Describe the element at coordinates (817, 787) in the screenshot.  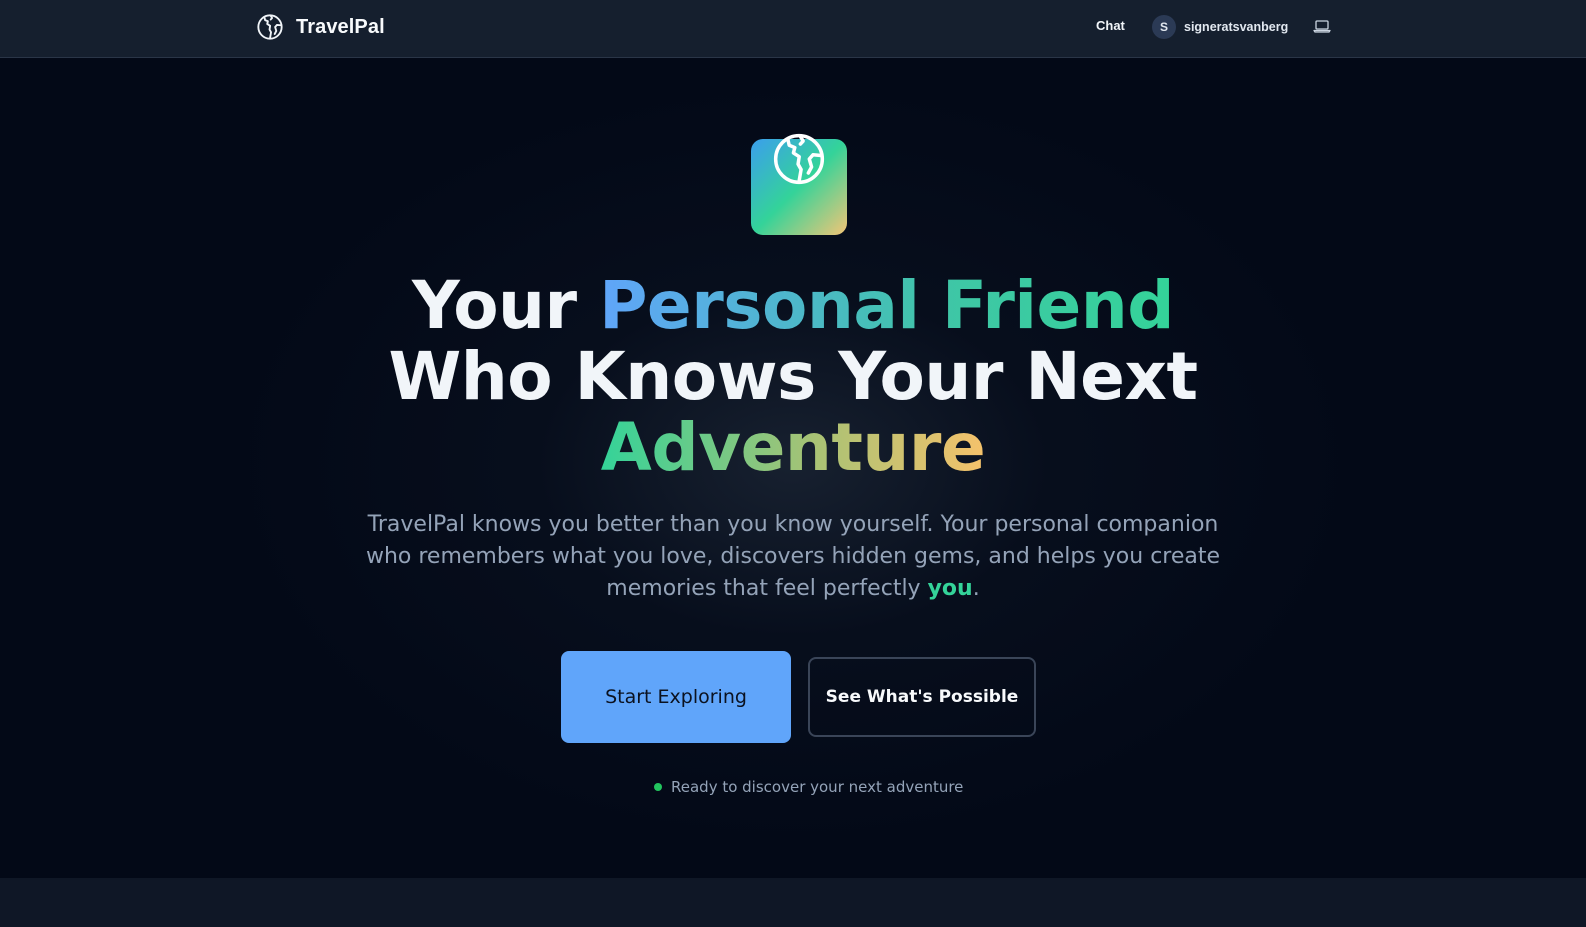
I see `status-text: Ready to discover your next adventure` at that location.